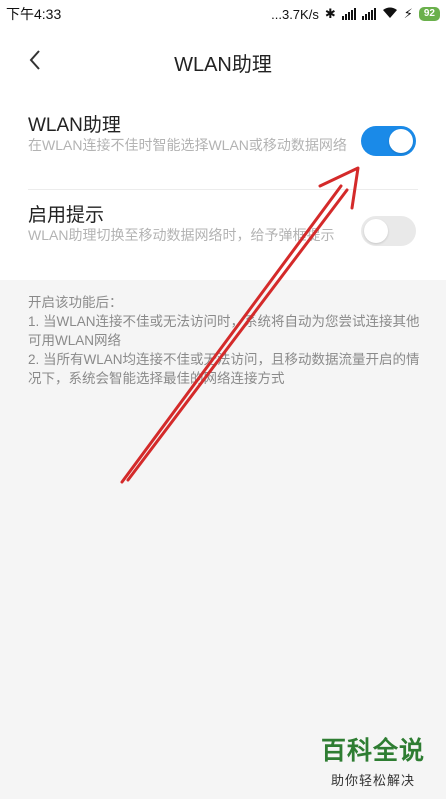  What do you see at coordinates (223, 189) in the screenshot?
I see `divider` at bounding box center [223, 189].